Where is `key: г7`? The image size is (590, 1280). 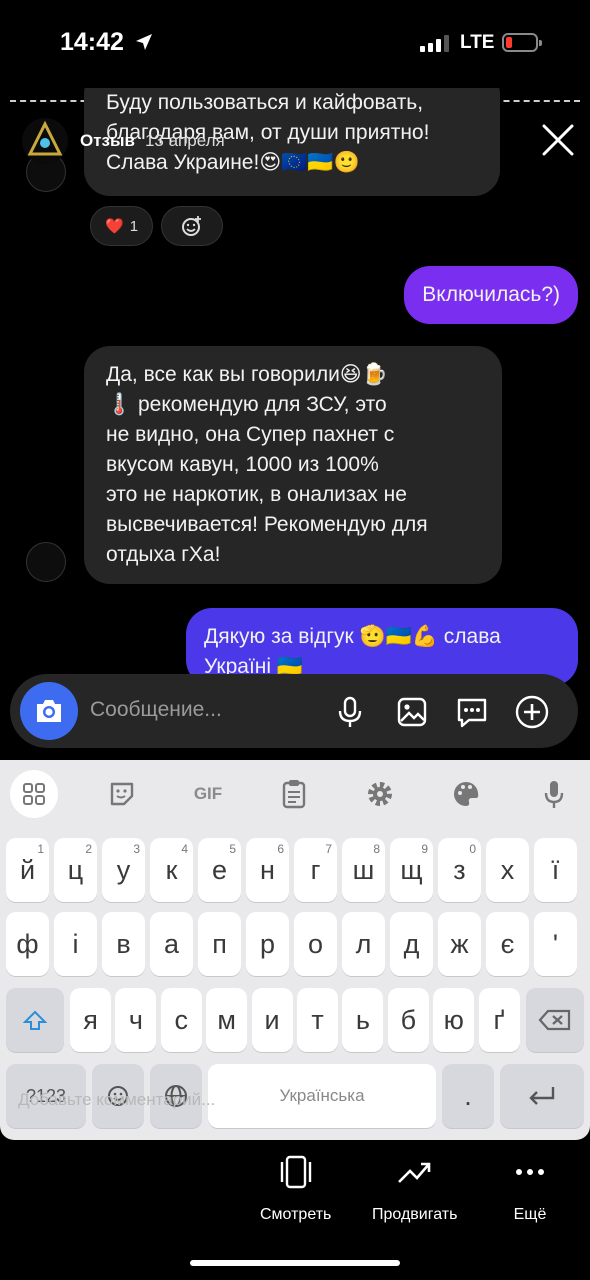
key: г7 is located at coordinates (315, 870).